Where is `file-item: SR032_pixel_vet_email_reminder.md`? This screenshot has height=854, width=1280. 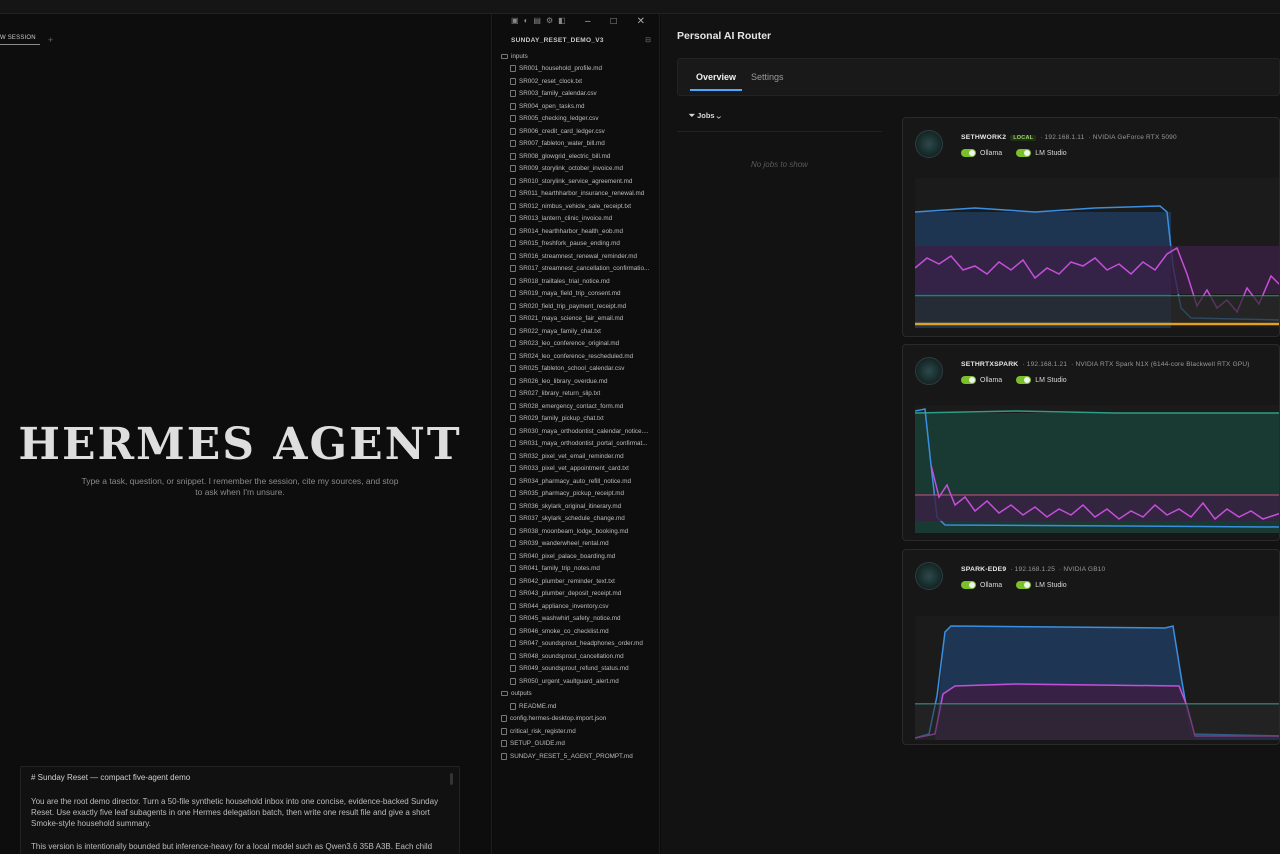
file-item: SR032_pixel_vet_email_reminder.md is located at coordinates (580, 456).